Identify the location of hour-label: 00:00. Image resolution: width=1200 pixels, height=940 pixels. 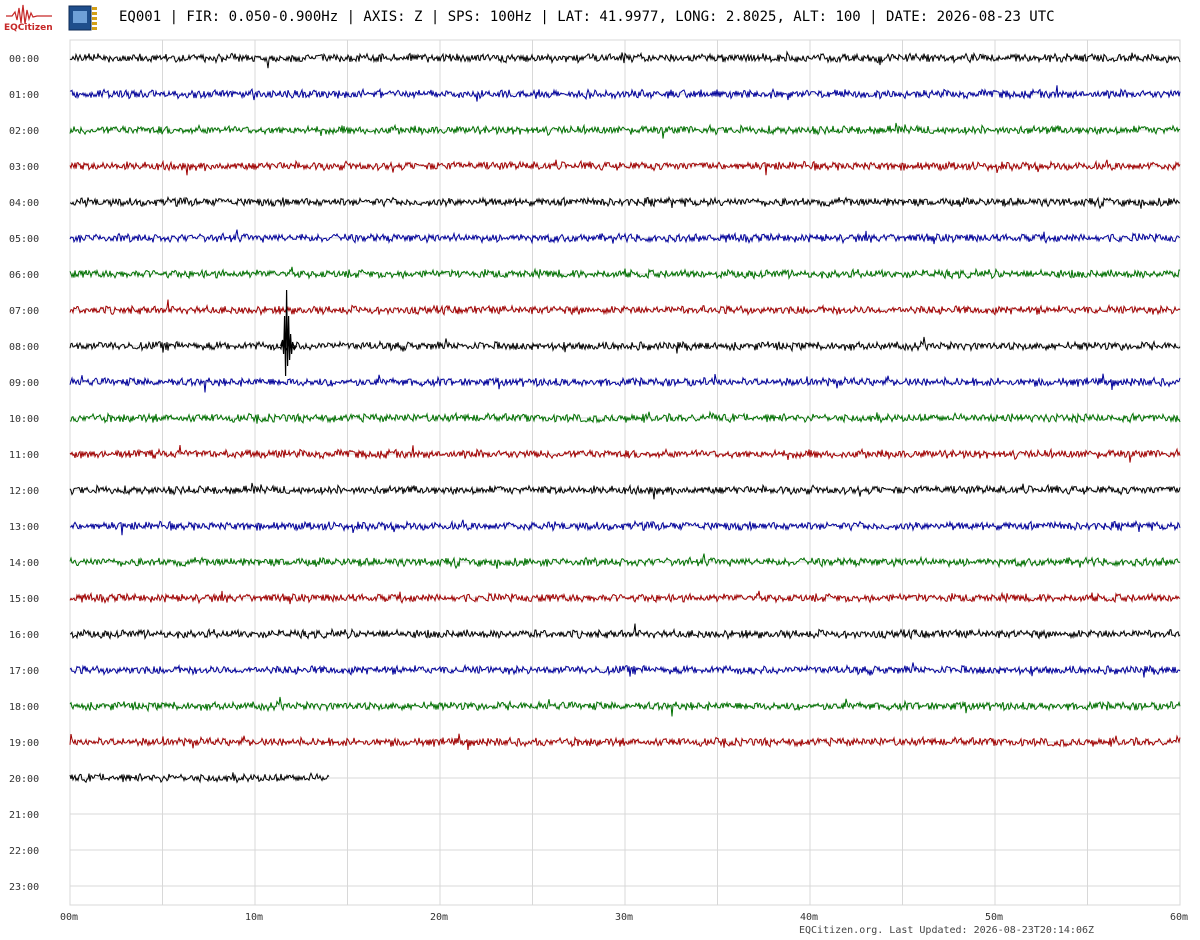
(24, 59).